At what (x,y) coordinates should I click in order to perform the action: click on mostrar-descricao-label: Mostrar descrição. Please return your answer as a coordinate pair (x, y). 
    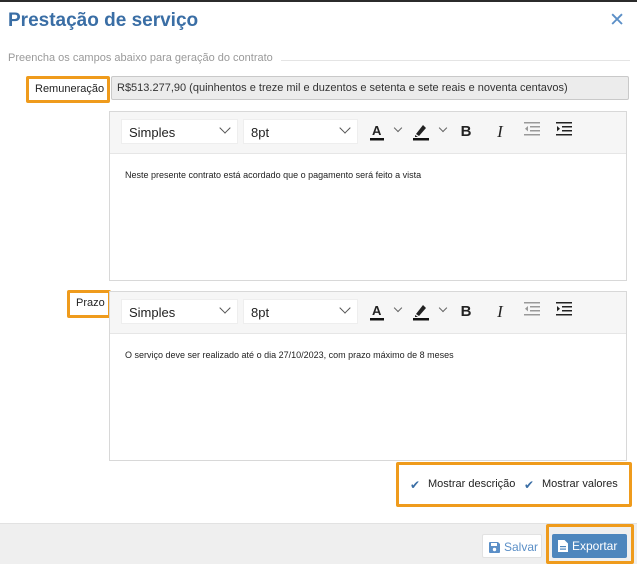
    Looking at the image, I should click on (472, 484).